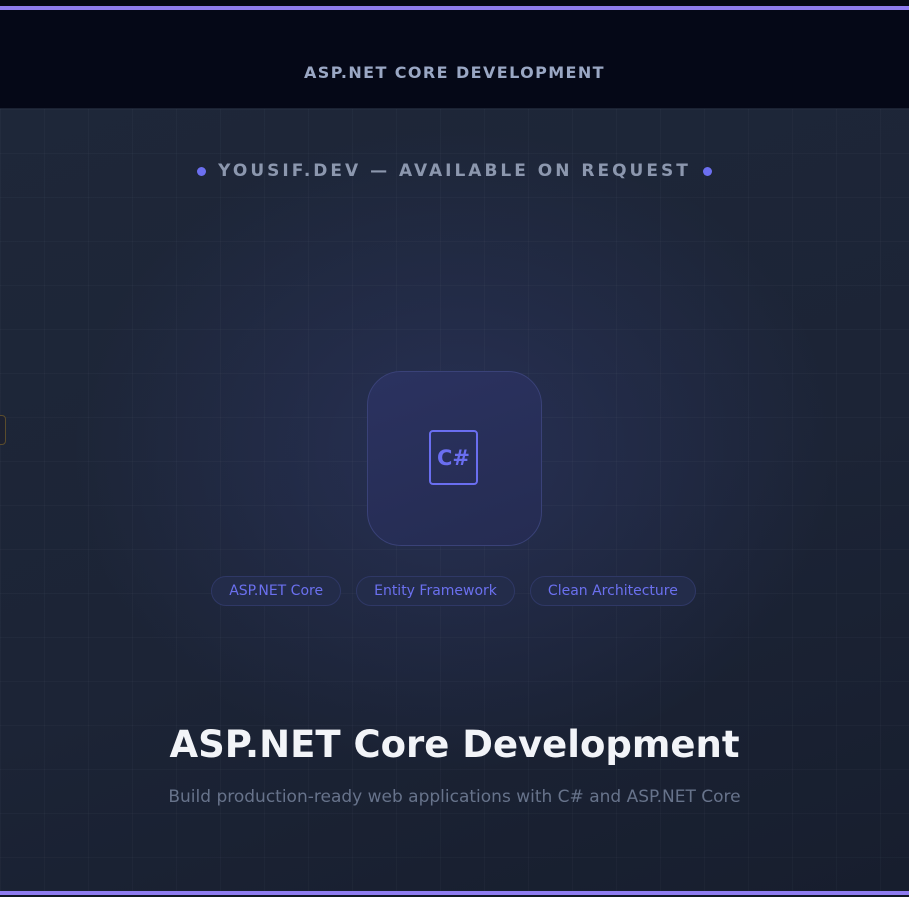 This screenshot has height=897, width=909. Describe the element at coordinates (3, 430) in the screenshot. I see `side-drawer-handle` at that location.